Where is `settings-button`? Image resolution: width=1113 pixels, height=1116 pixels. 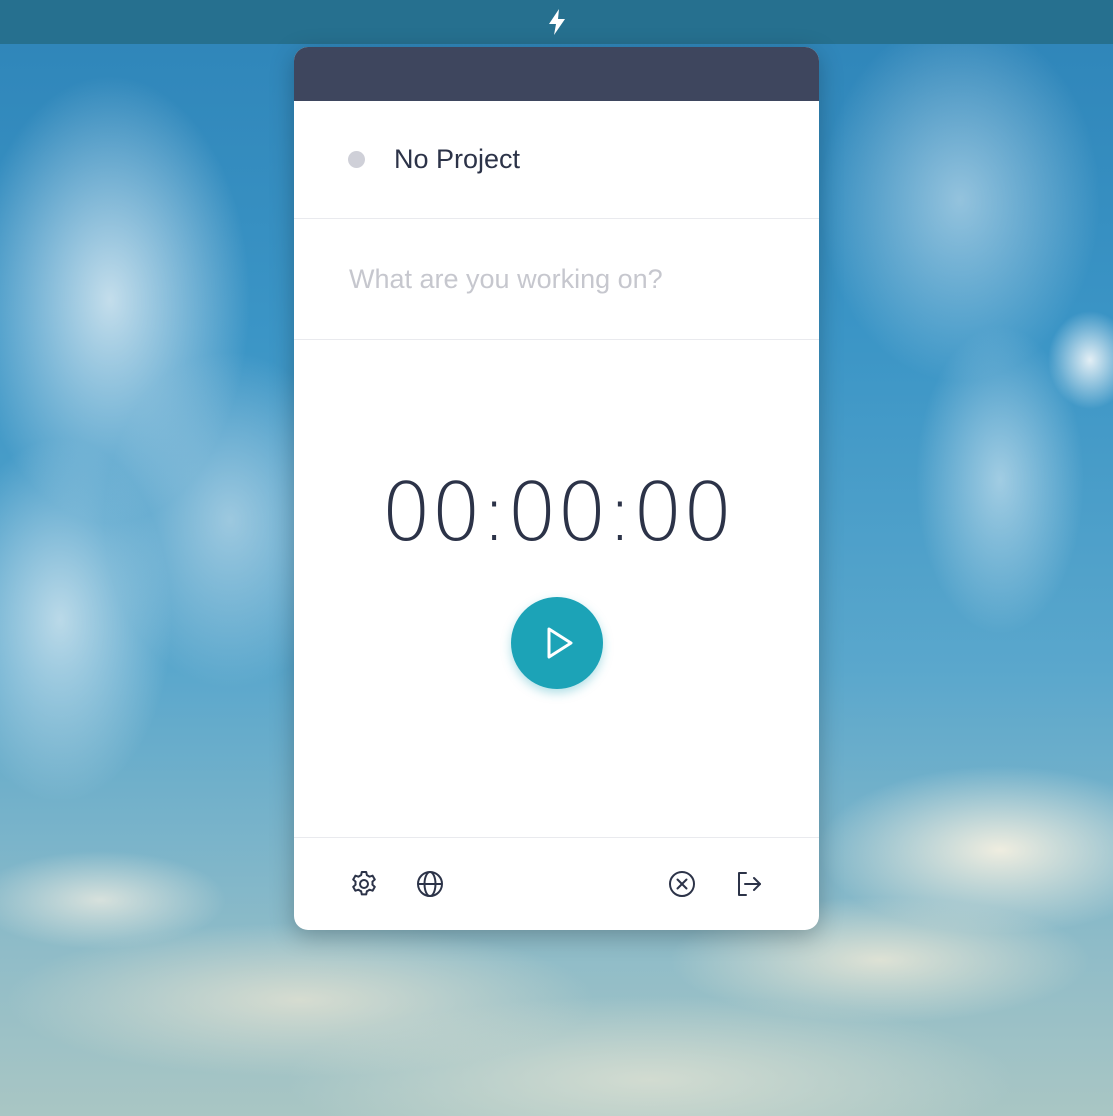 settings-button is located at coordinates (364, 884).